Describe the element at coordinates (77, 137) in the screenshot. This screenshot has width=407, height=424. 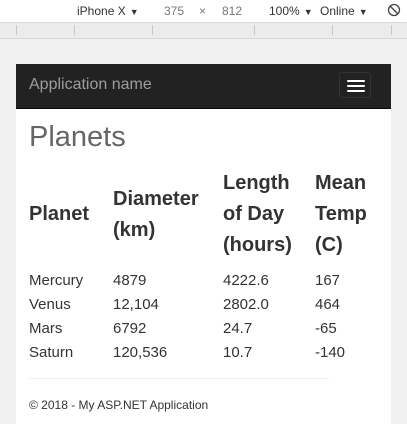
I see `page-title: Planets` at that location.